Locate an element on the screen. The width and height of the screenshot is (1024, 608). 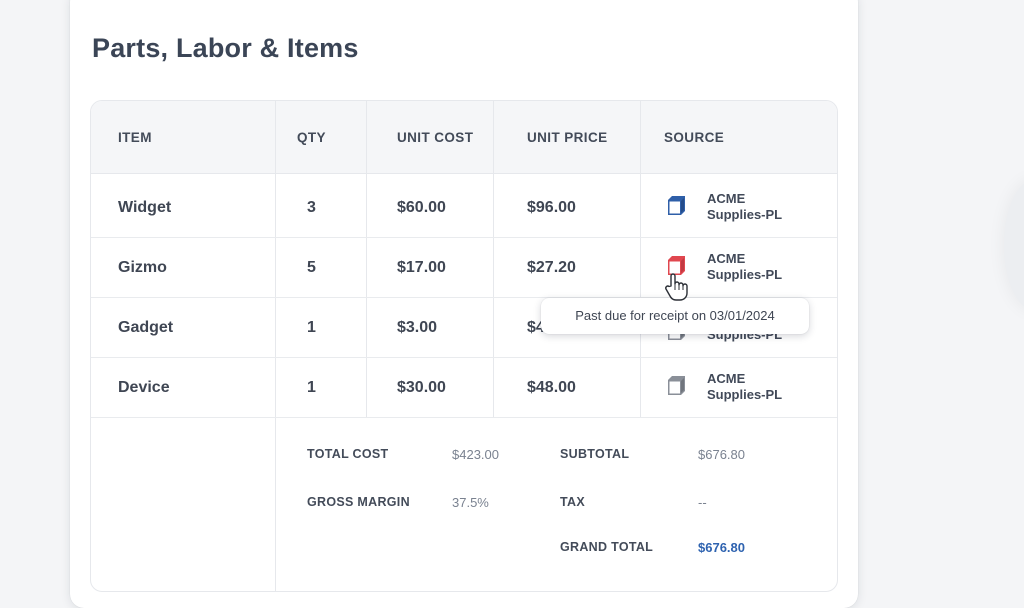
section-title: Parts, Labor & Items is located at coordinates (225, 48).